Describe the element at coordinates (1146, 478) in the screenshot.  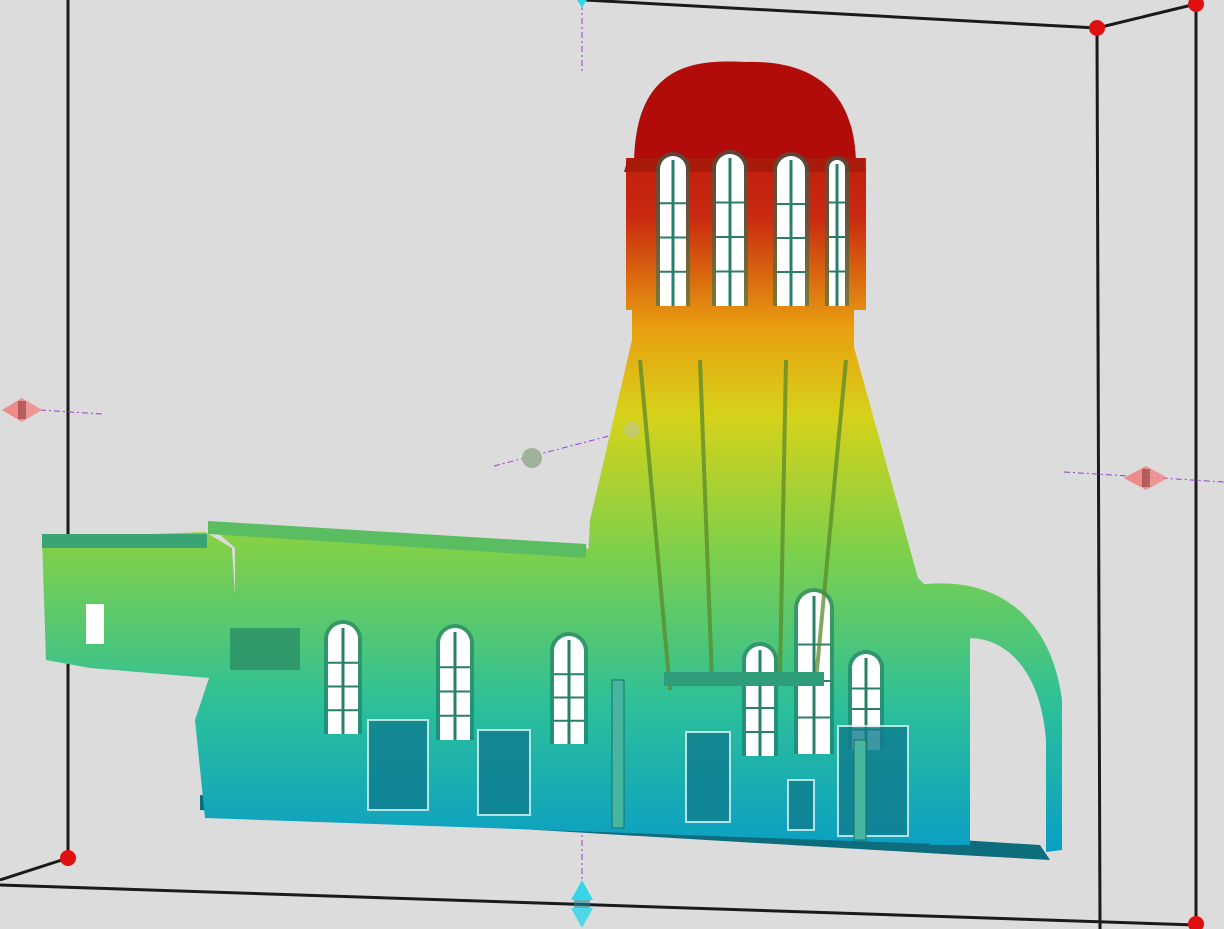
I see `x-axis-handle-right` at that location.